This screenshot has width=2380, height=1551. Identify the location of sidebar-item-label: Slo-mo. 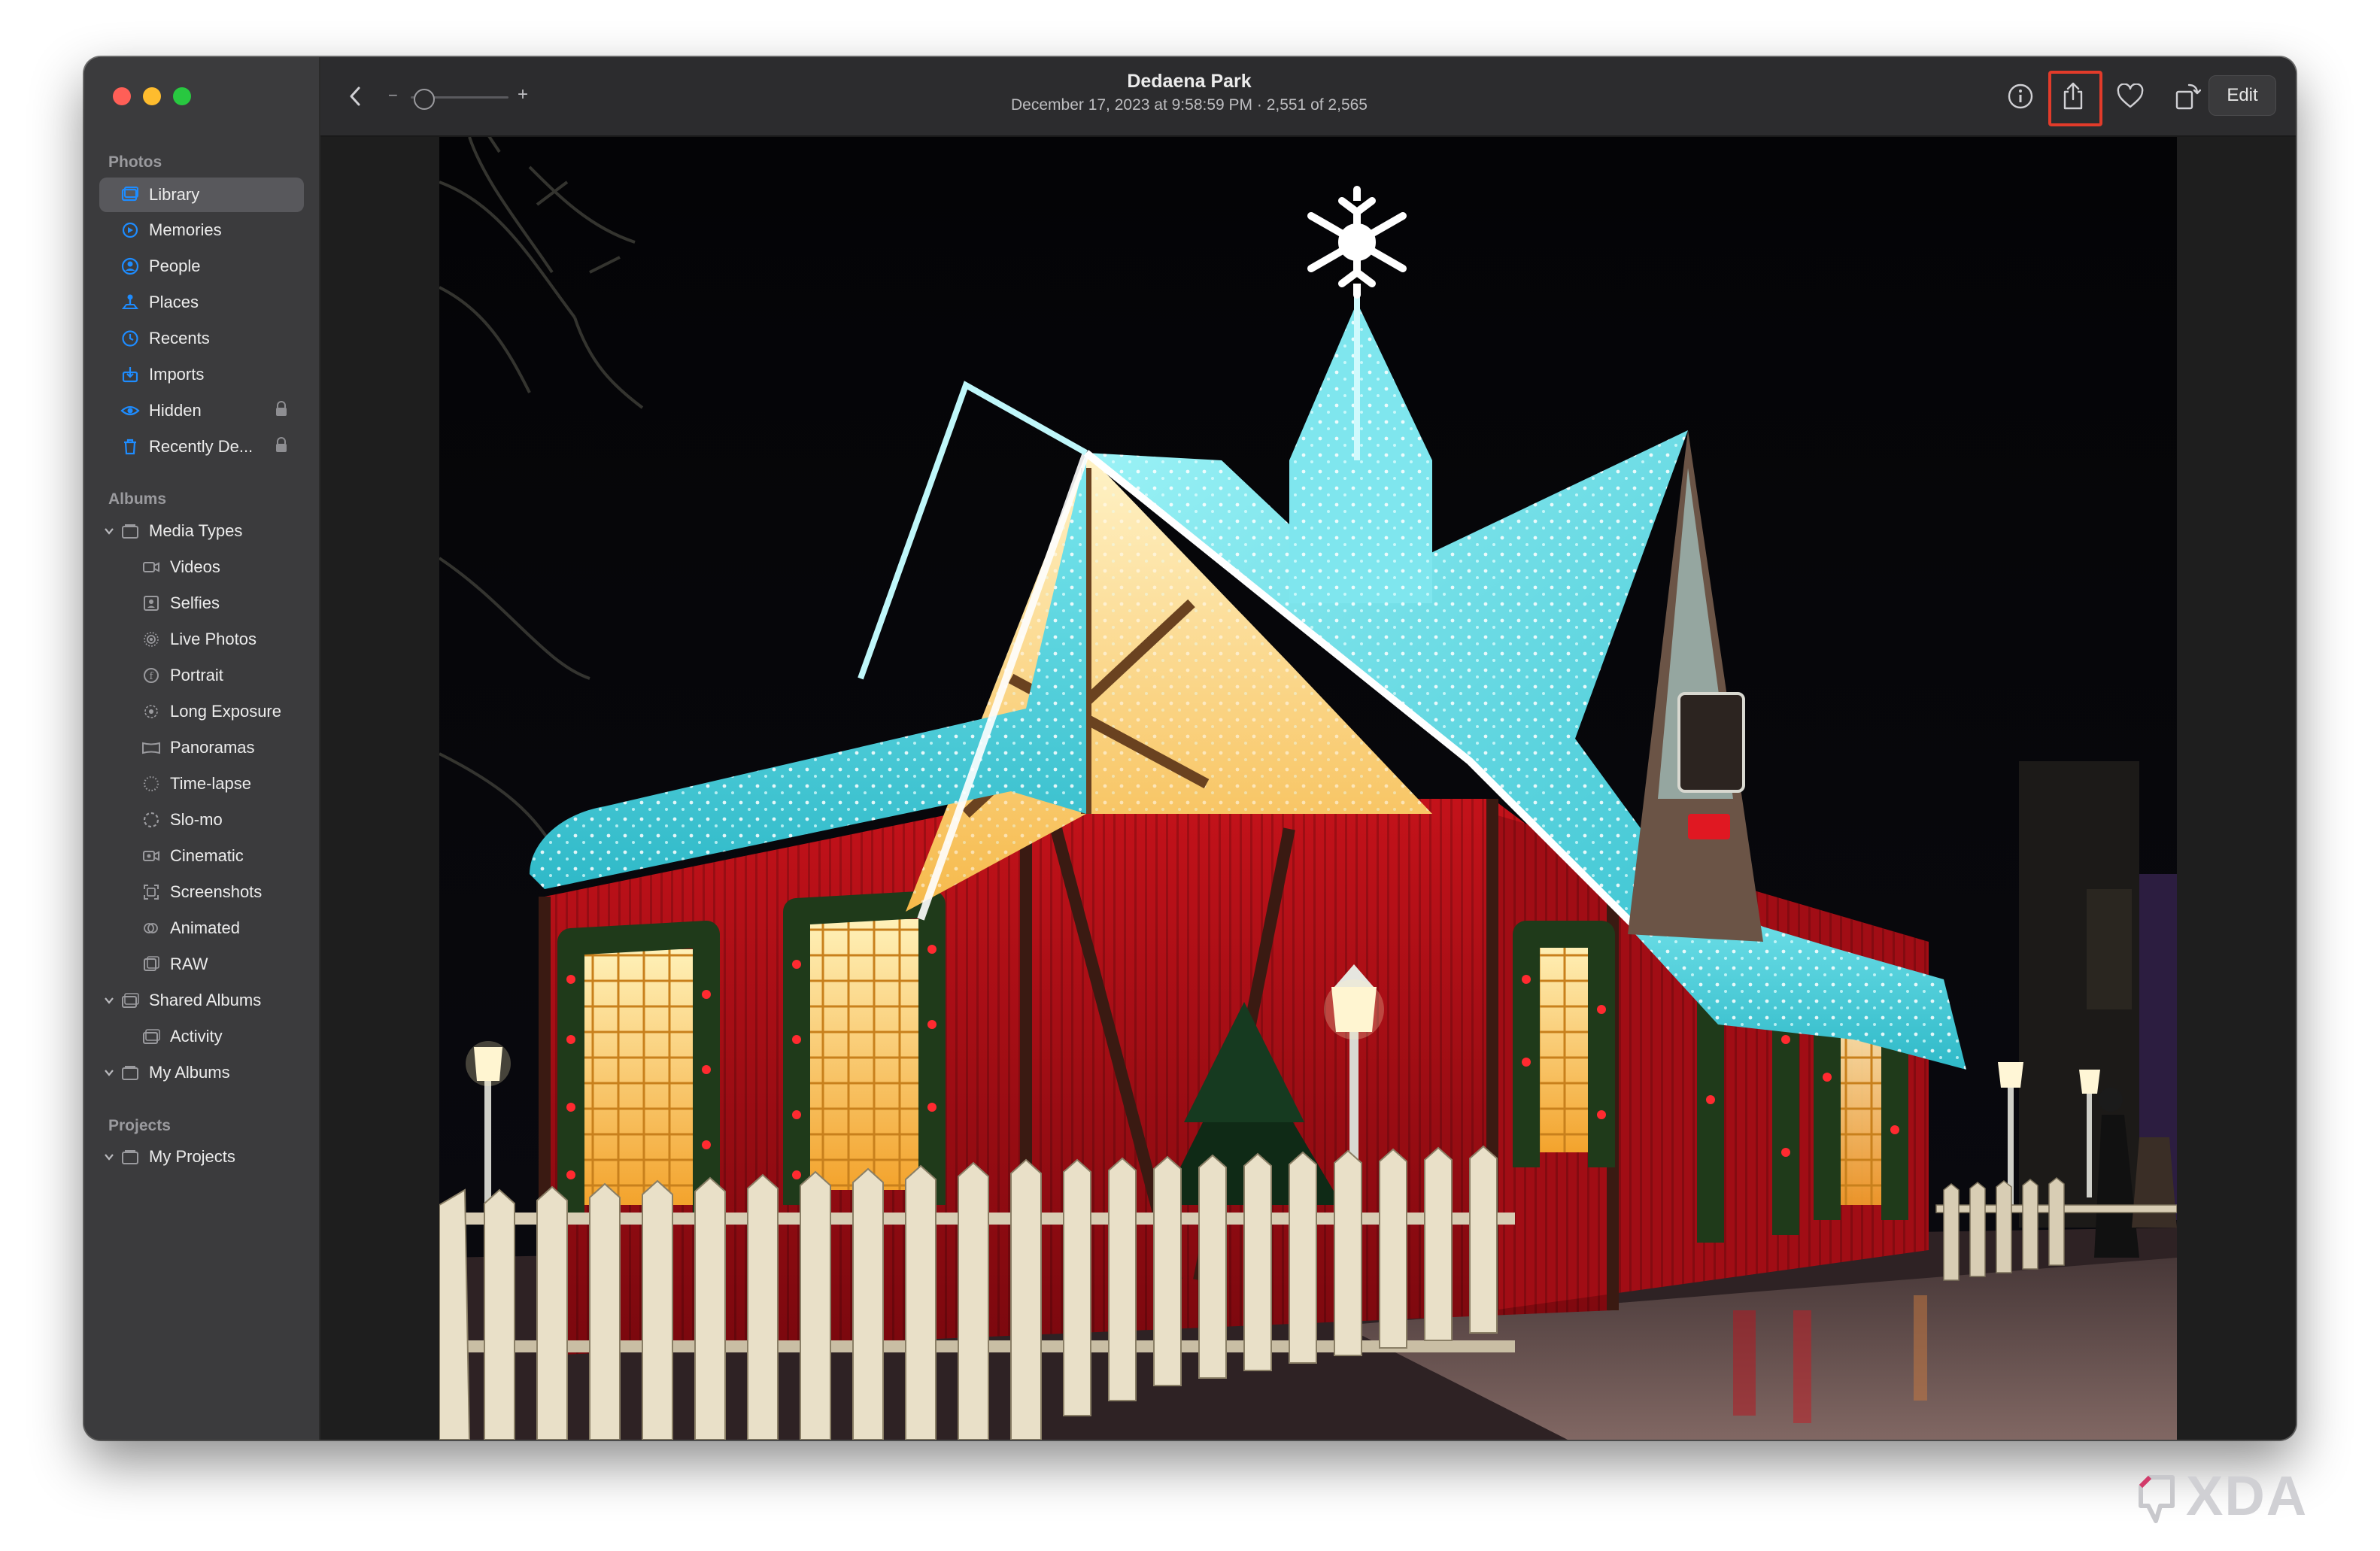
(196, 819).